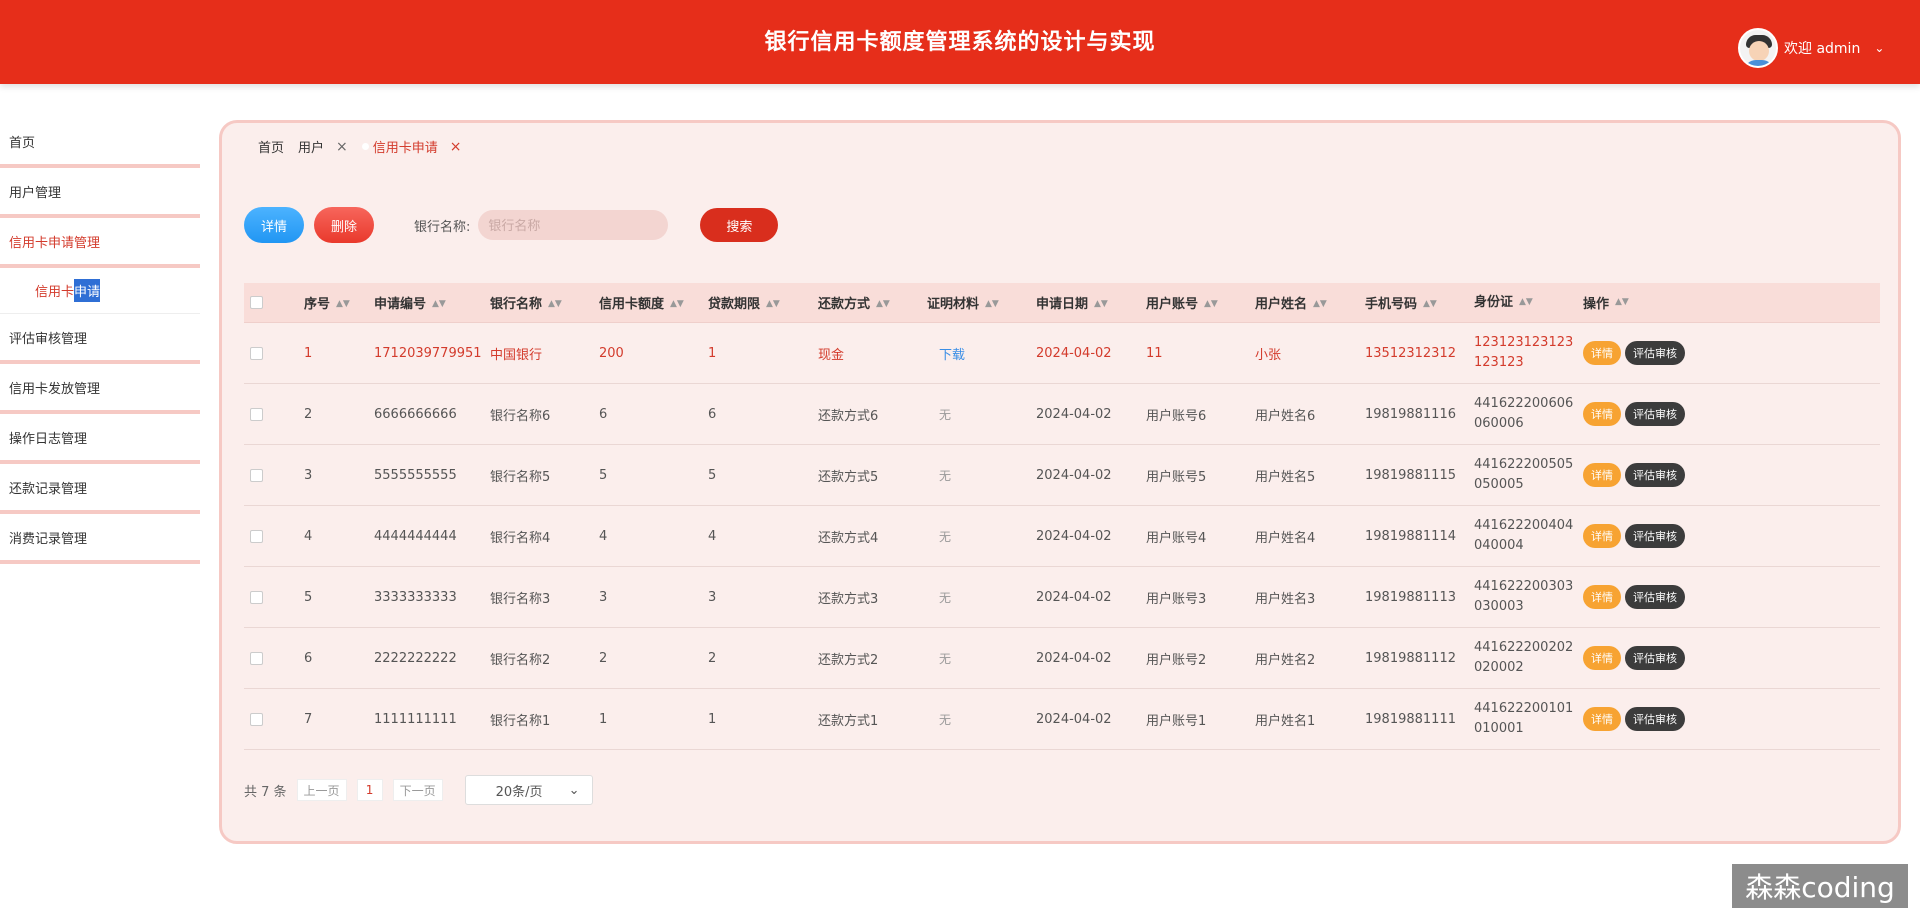 The height and width of the screenshot is (917, 1920). Describe the element at coordinates (1310, 302) in the screenshot. I see `column-header: 用户姓名 ▲▼` at that location.